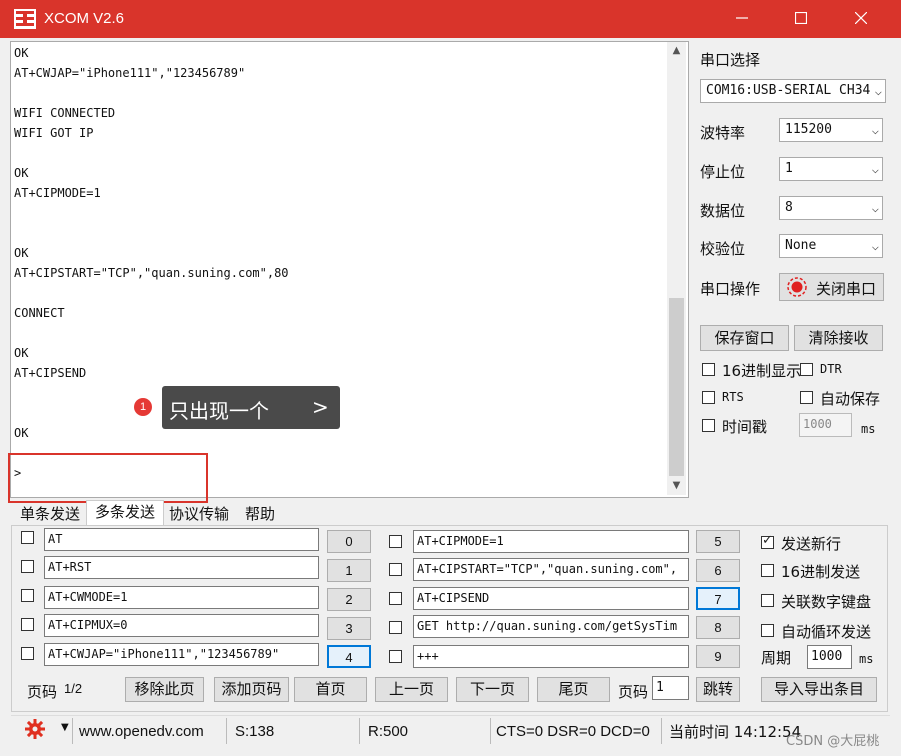 The width and height of the screenshot is (901, 756). Describe the element at coordinates (181, 625) in the screenshot. I see `command-input: AT+CIPMUX=0` at that location.